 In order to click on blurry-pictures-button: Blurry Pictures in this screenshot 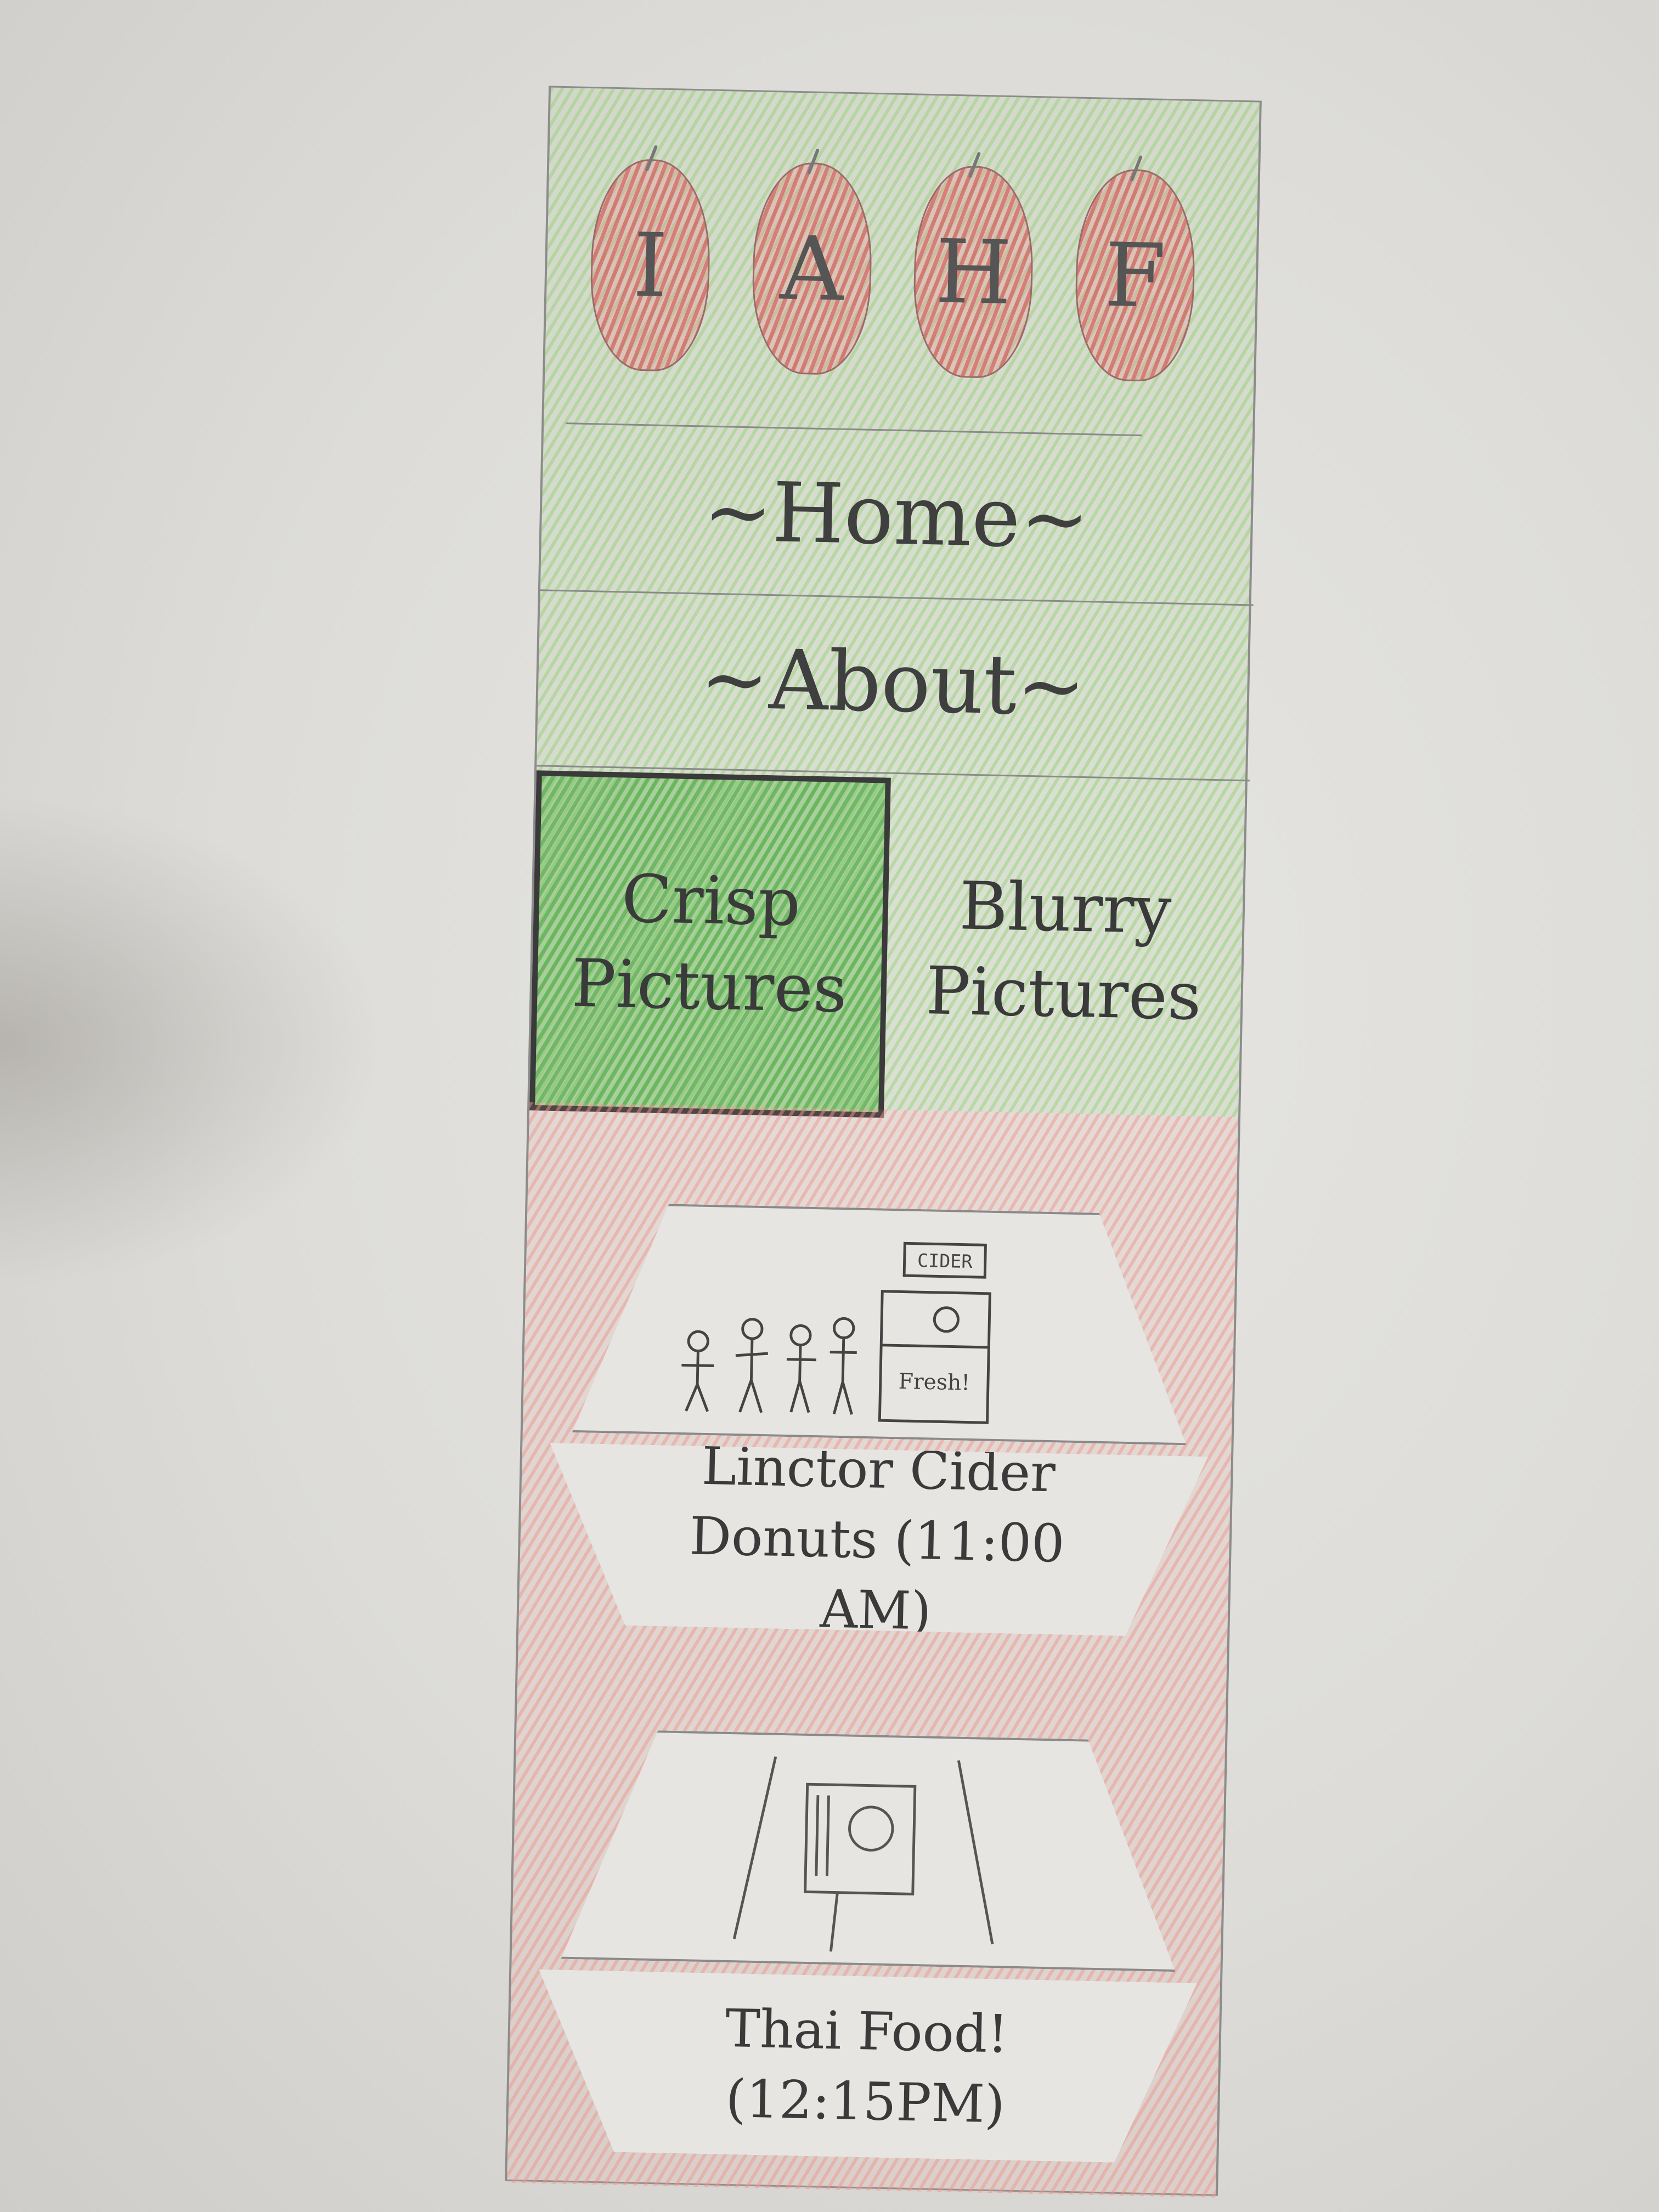, I will do `click(1065, 952)`.